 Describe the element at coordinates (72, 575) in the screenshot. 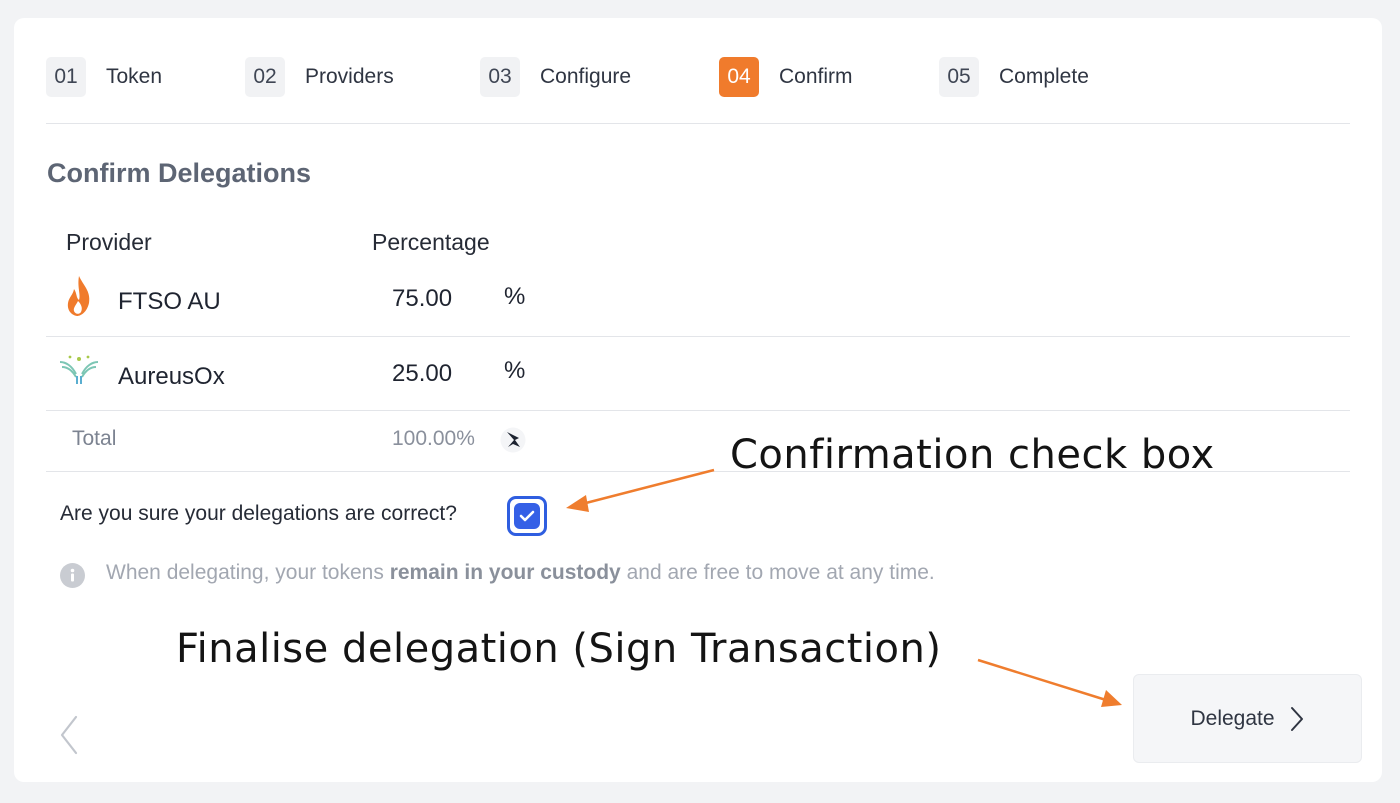

I see `info-icon` at that location.